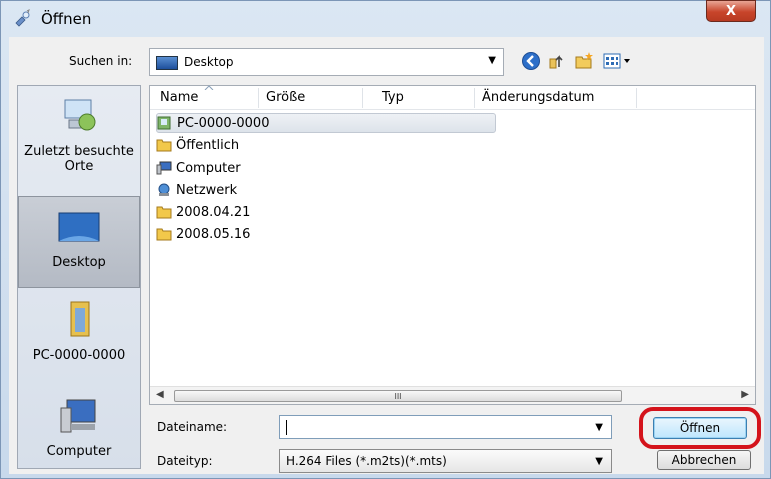  I want to click on filetype-dropdown: H.264 Files (*.m2ts)(*.mts) ▼, so click(445, 461).